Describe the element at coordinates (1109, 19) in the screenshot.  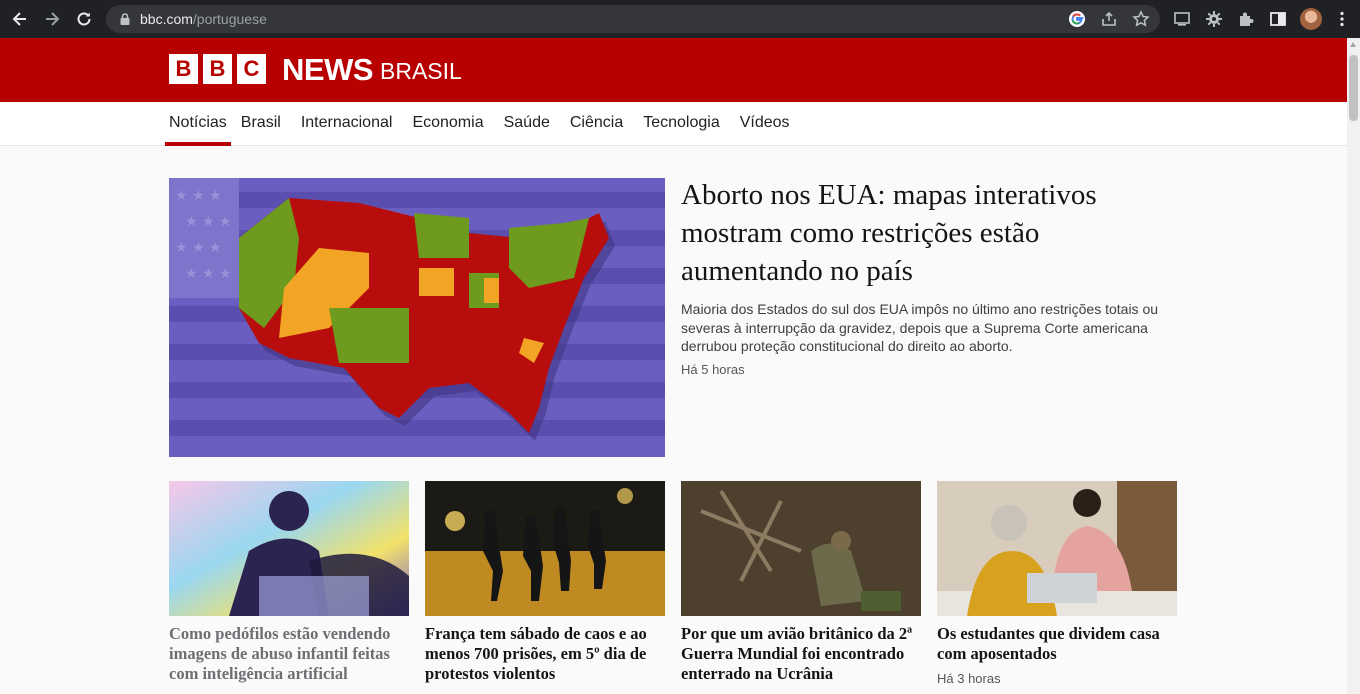
I see `share-icon` at that location.